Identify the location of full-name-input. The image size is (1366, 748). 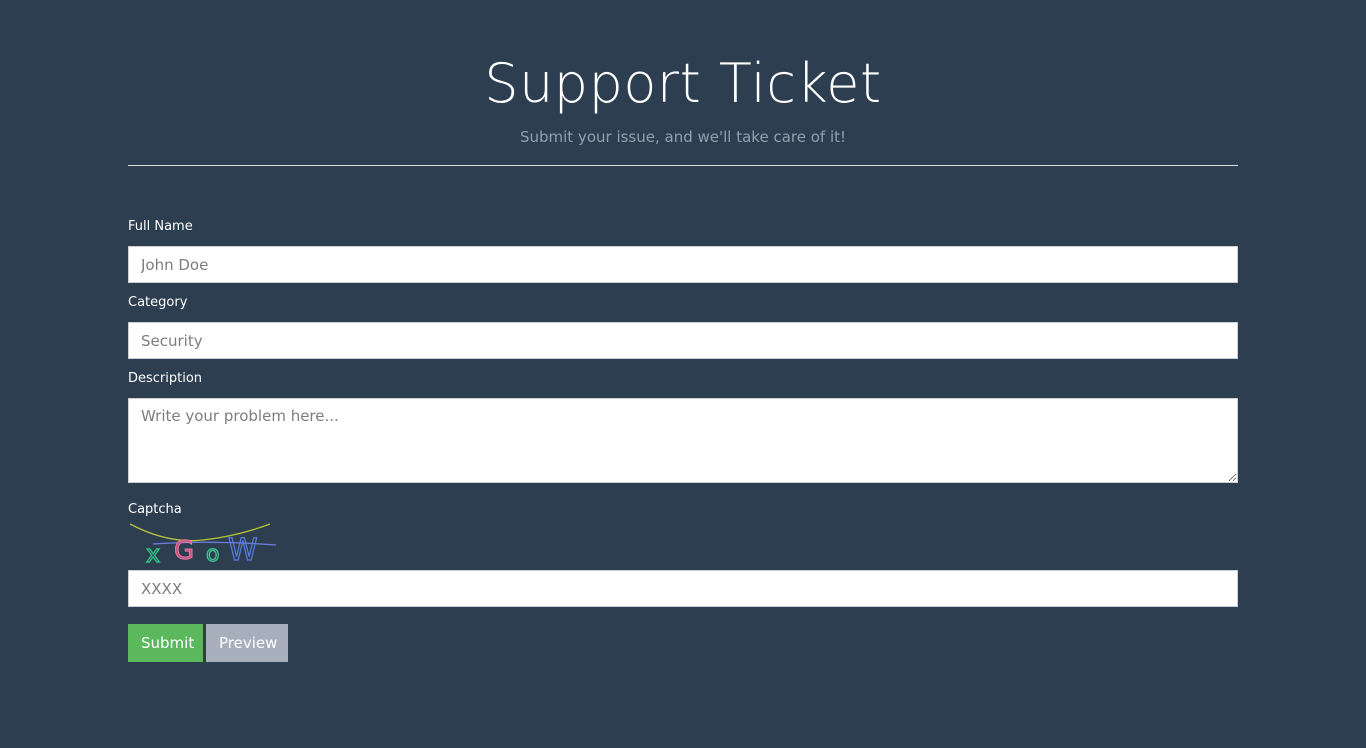
(683, 264).